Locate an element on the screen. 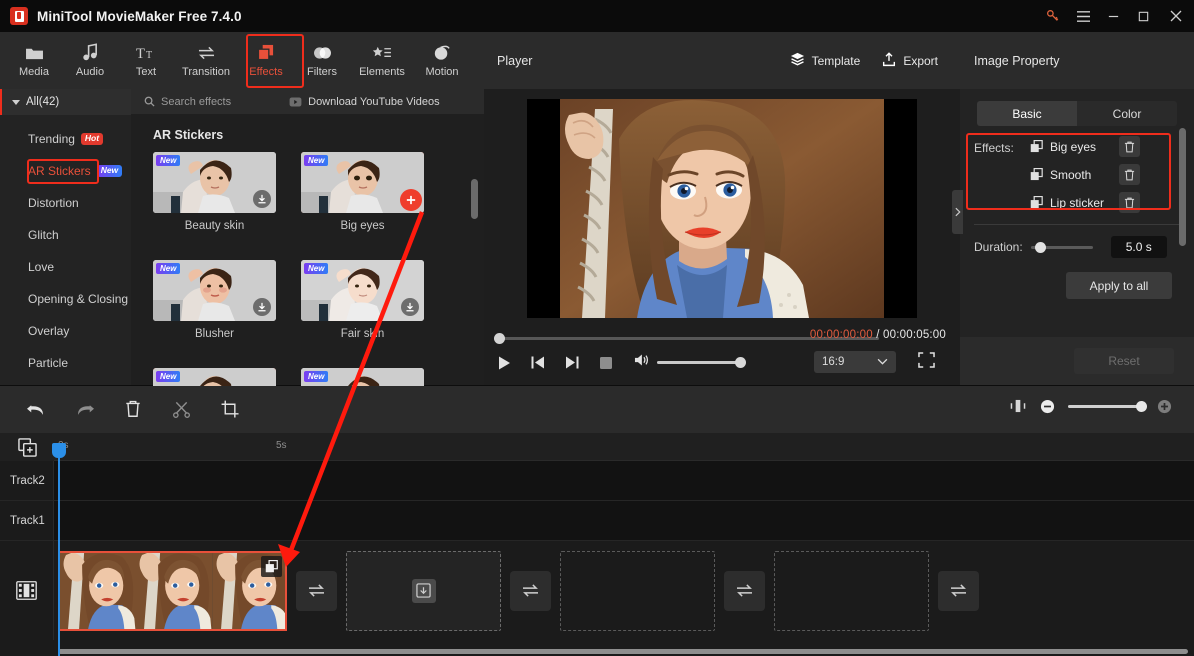 Image resolution: width=1194 pixels, height=656 pixels. playhead is located at coordinates (59, 549).